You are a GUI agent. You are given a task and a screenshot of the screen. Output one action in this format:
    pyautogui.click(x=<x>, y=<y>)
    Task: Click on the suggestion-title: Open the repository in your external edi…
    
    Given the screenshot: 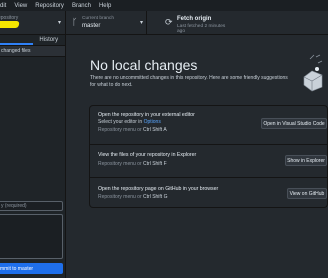 What is the action you would take?
    pyautogui.click(x=146, y=115)
    